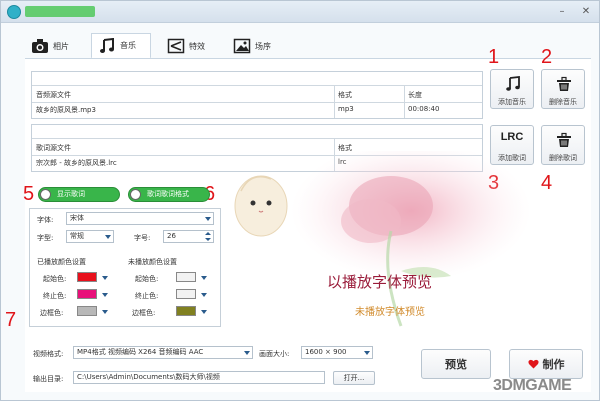 Image resolution: width=600 pixels, height=401 pixels. Describe the element at coordinates (60, 11) in the screenshot. I see `window-title` at that location.